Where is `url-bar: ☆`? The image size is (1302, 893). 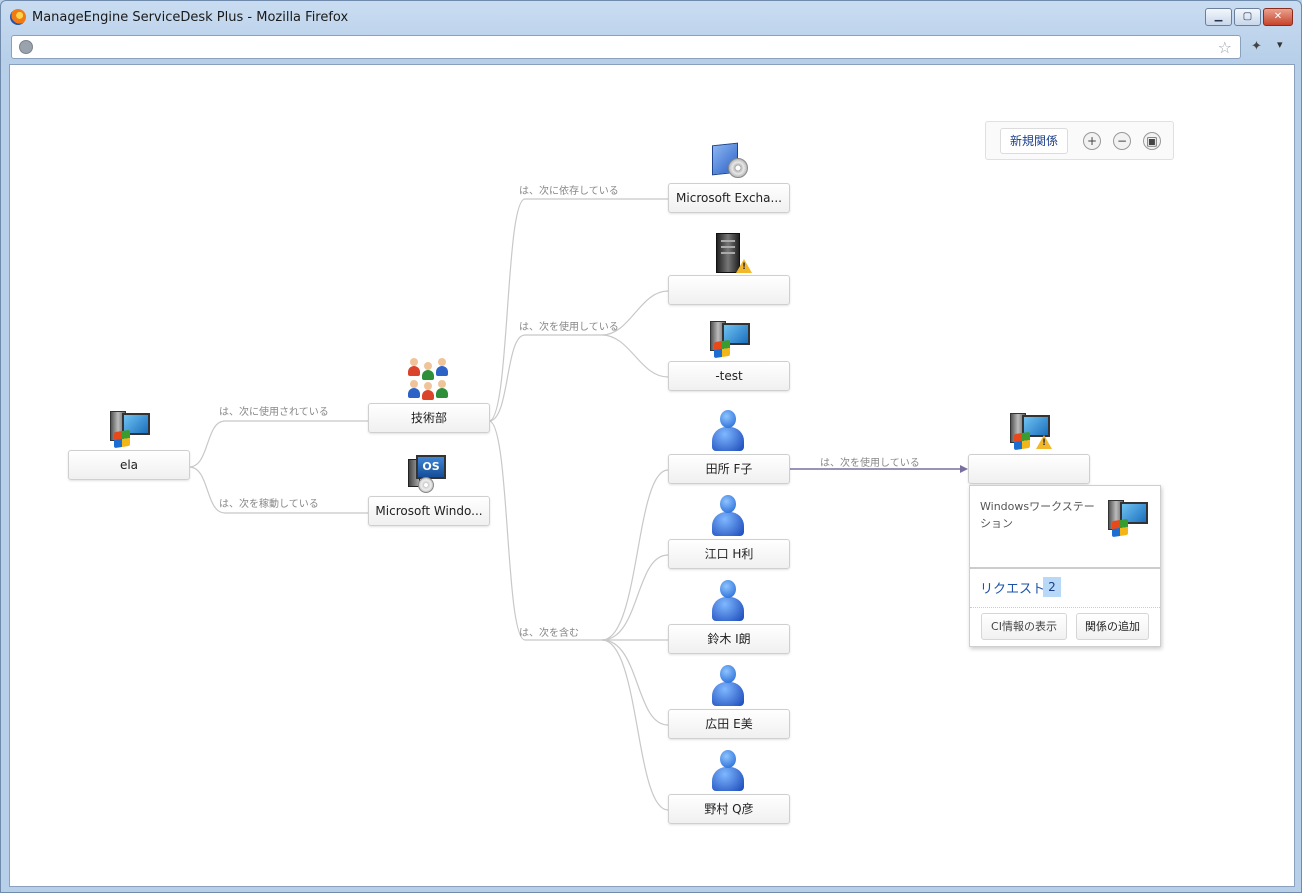 url-bar: ☆ is located at coordinates (626, 47).